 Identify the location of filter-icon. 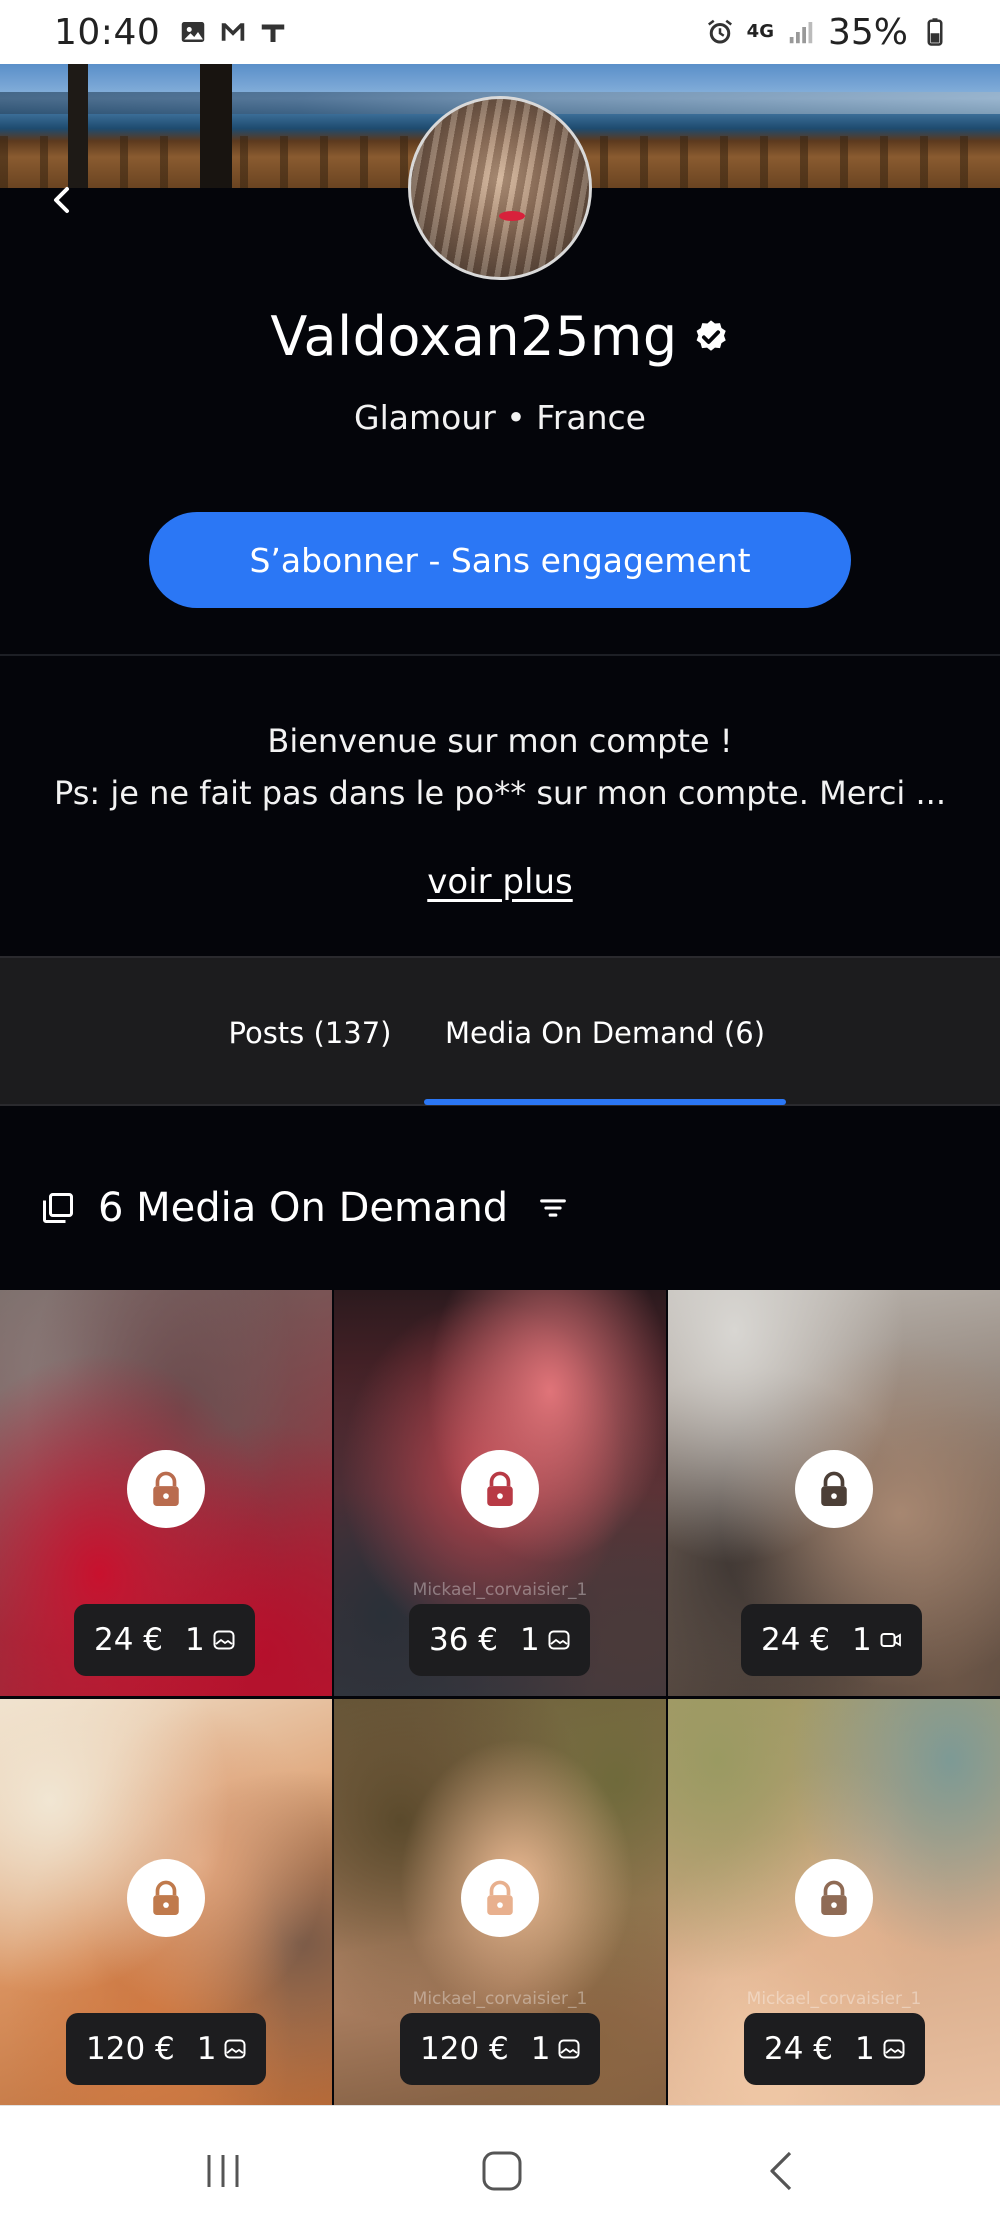
(553, 1208).